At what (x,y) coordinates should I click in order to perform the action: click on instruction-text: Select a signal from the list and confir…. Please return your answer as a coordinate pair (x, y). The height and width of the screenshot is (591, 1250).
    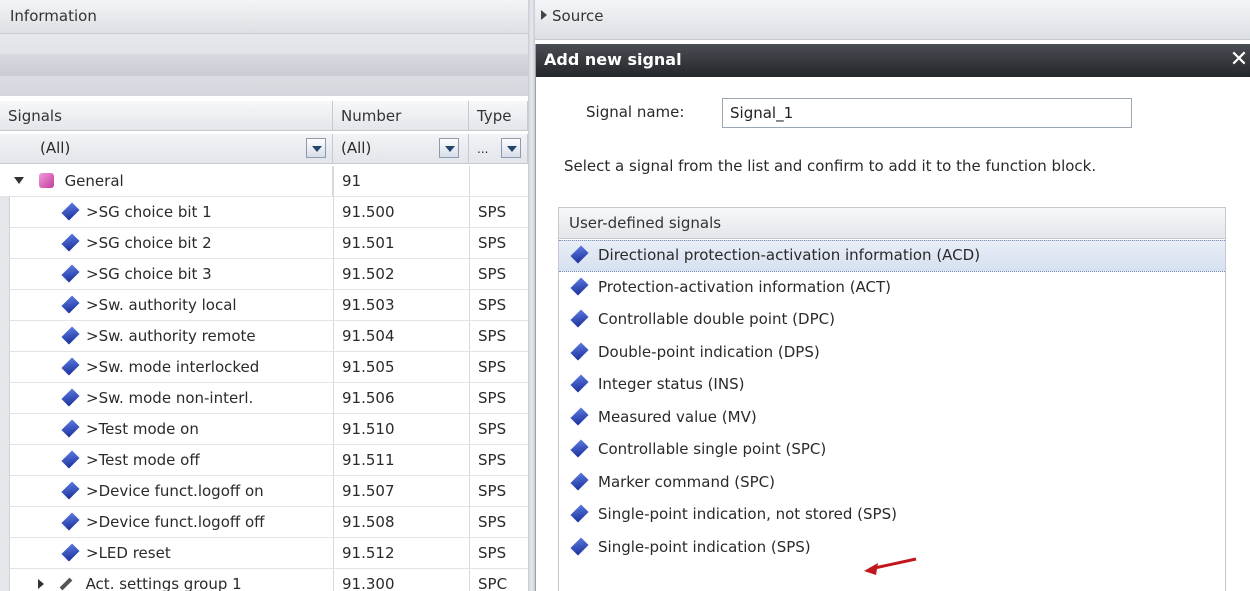
    Looking at the image, I should click on (830, 166).